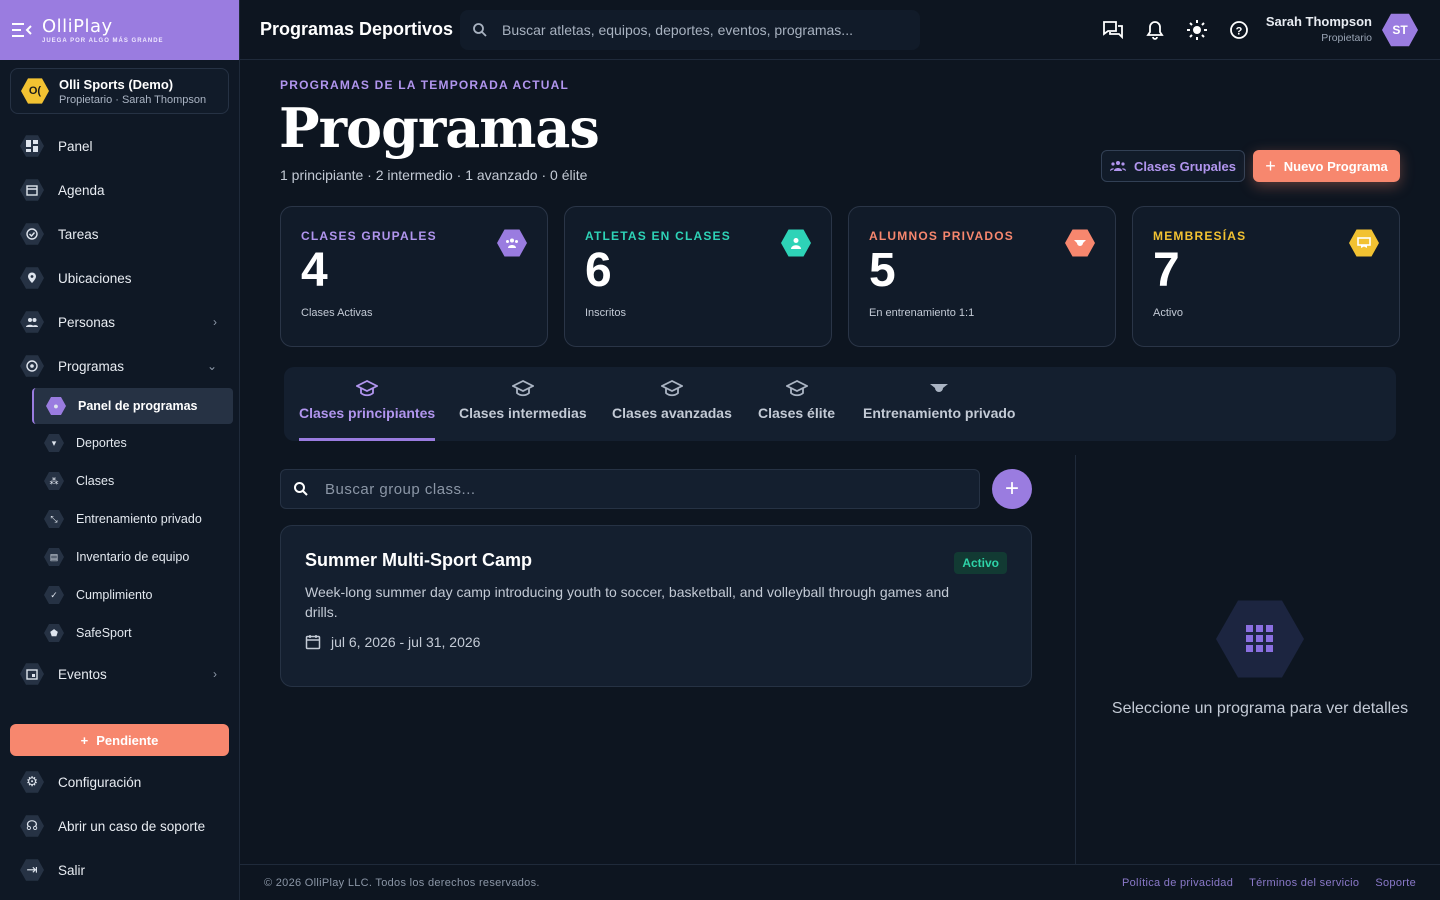 Image resolution: width=1440 pixels, height=900 pixels. I want to click on org-name: Olli Sports (Demo), so click(116, 84).